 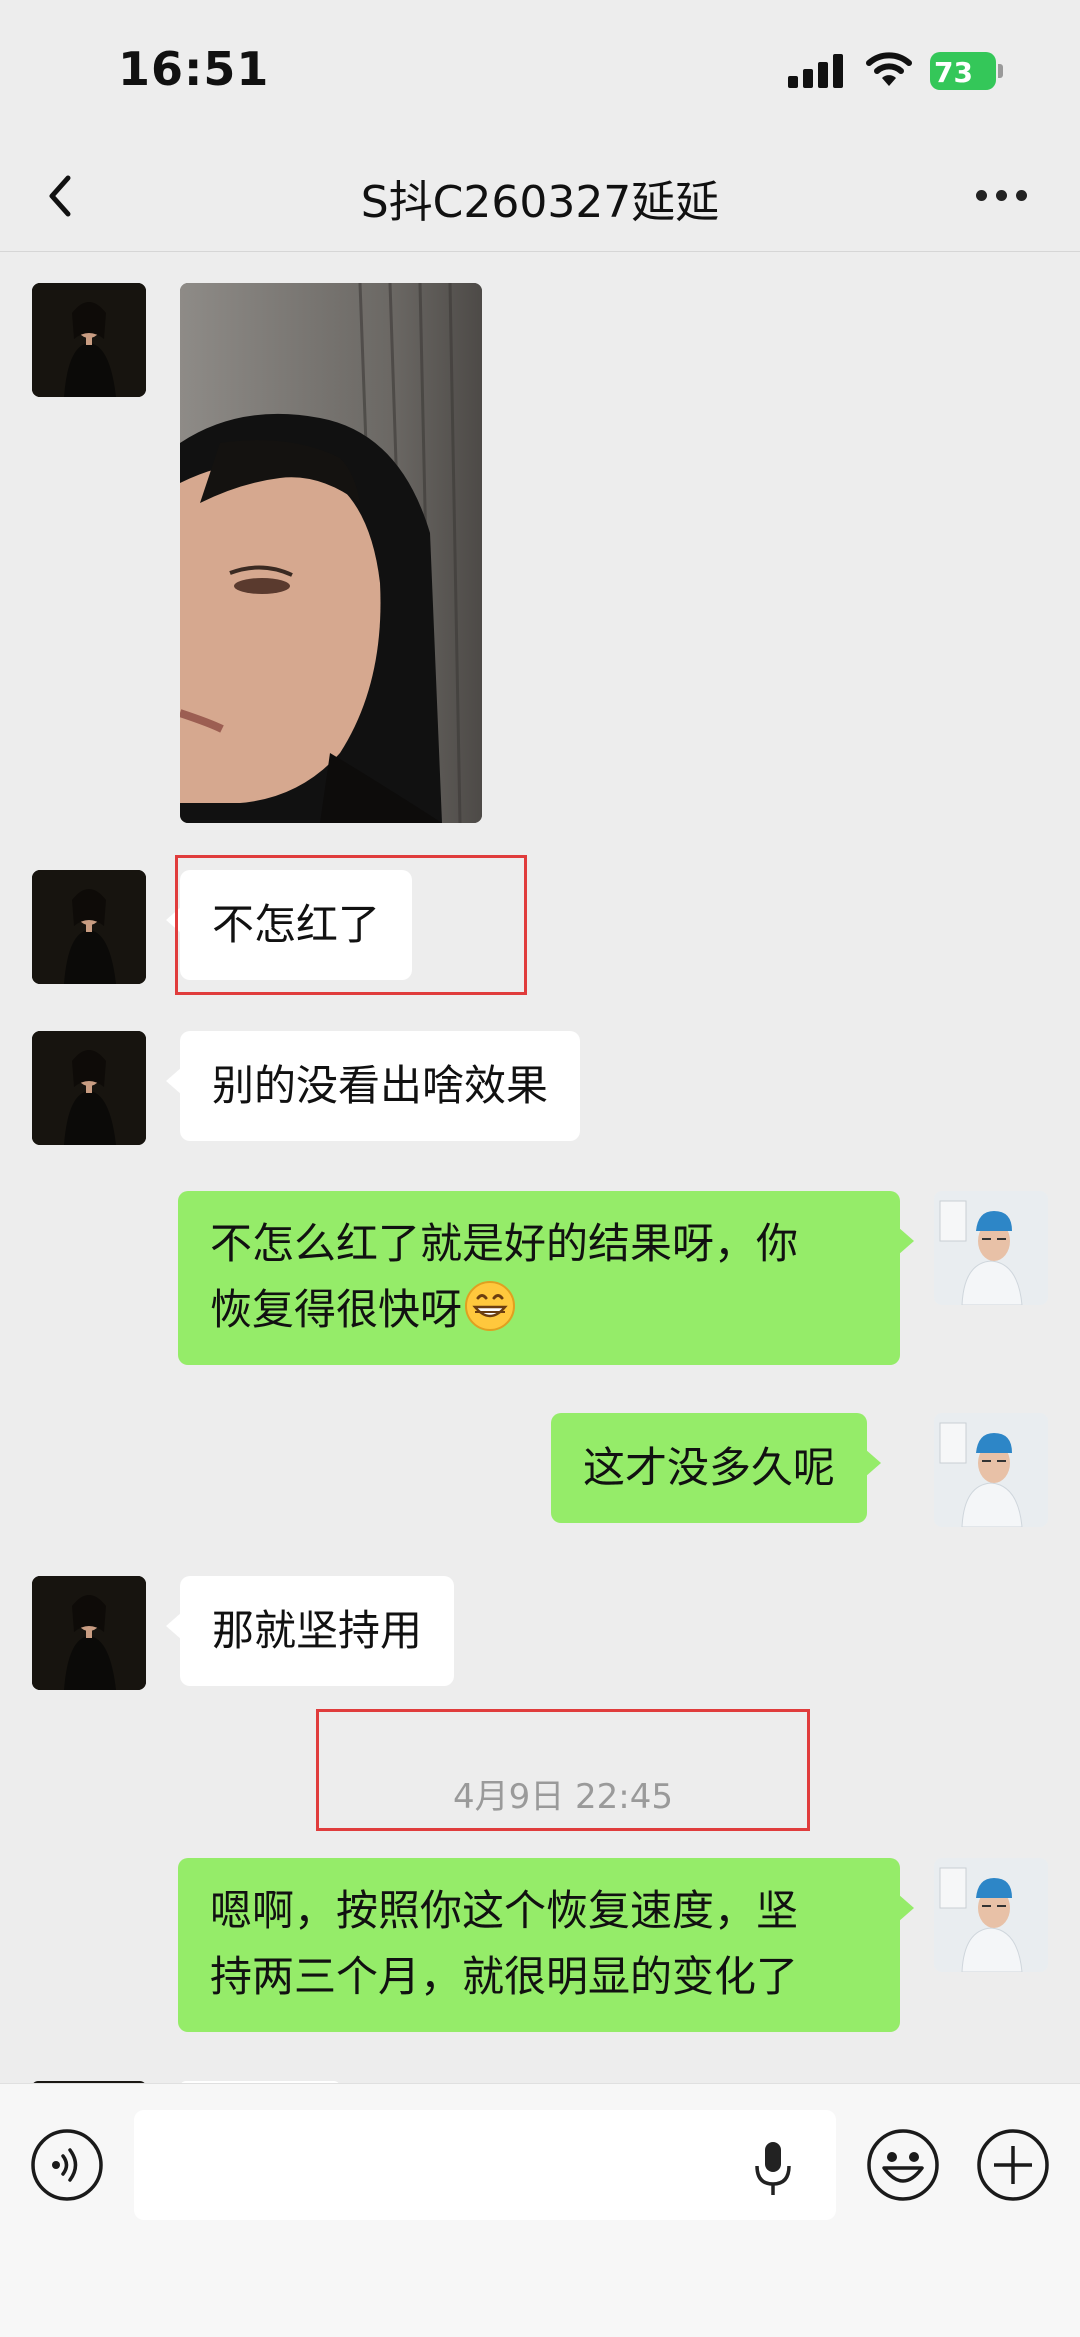 I want to click on back-icon, so click(x=60, y=196).